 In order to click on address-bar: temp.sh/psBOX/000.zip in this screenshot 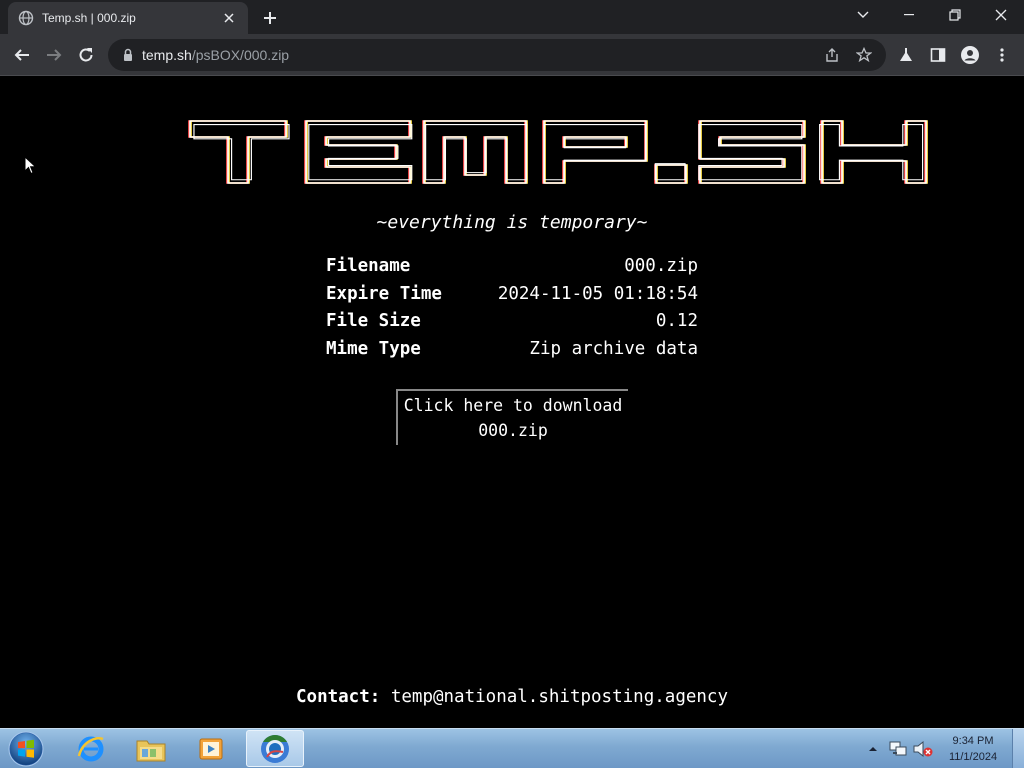, I will do `click(497, 55)`.